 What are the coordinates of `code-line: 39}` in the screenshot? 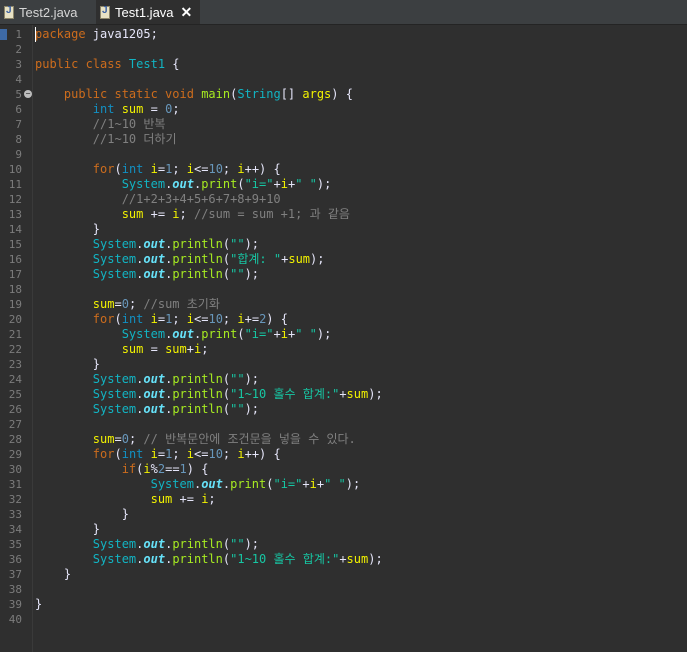 It's located at (343, 604).